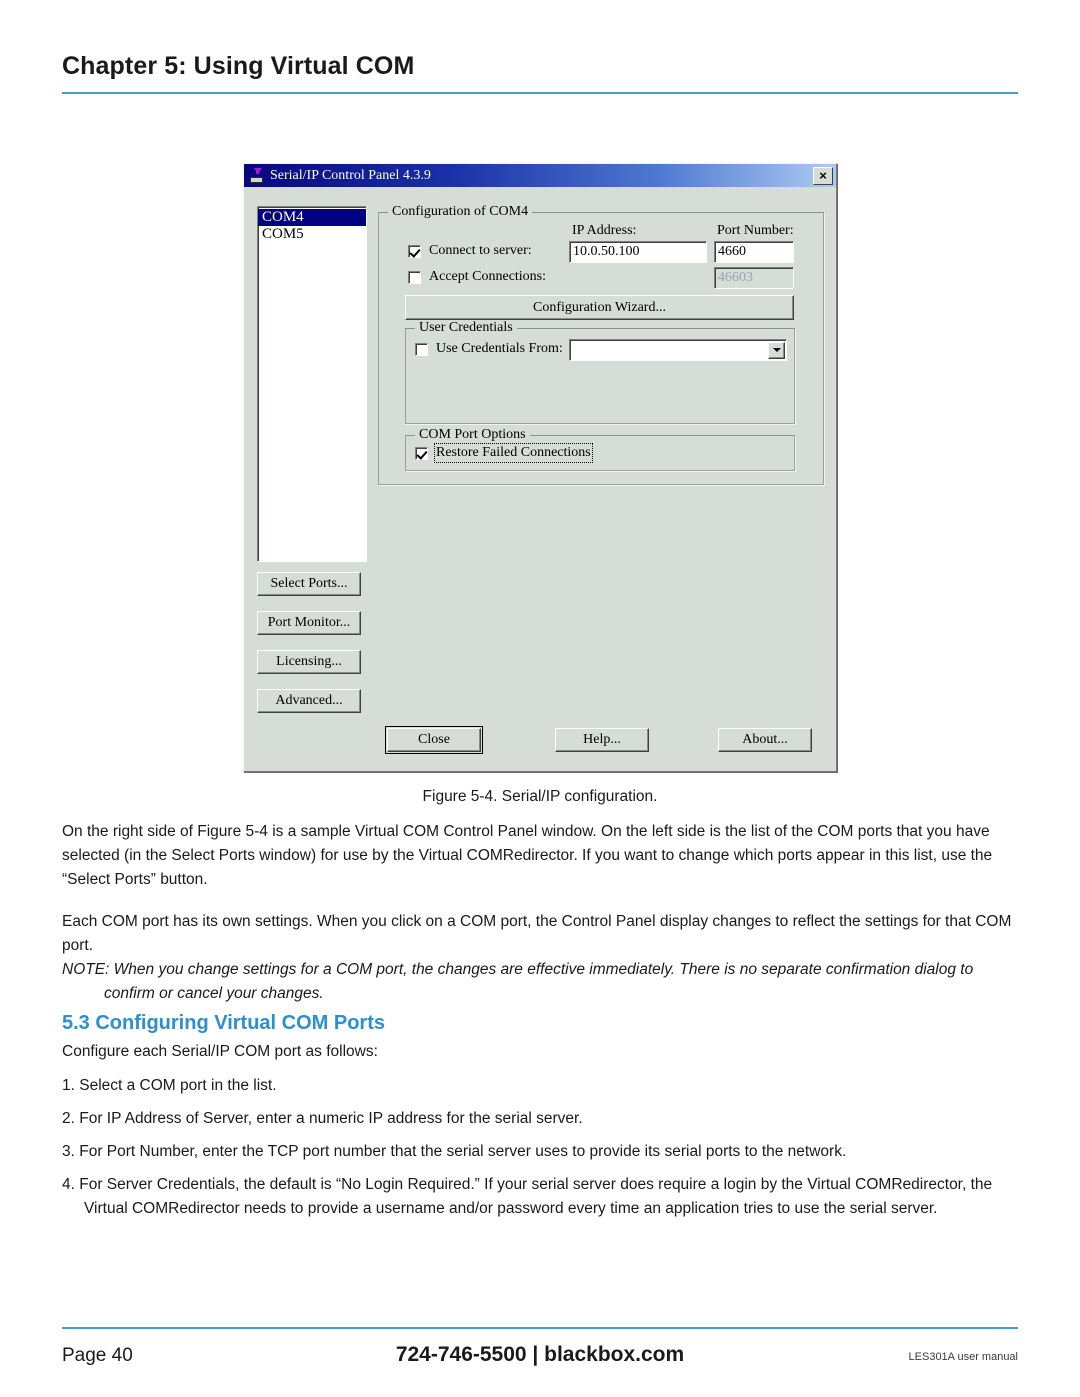 The height and width of the screenshot is (1397, 1080). What do you see at coordinates (638, 252) in the screenshot?
I see `ip-address-input: 10.0.50.100` at bounding box center [638, 252].